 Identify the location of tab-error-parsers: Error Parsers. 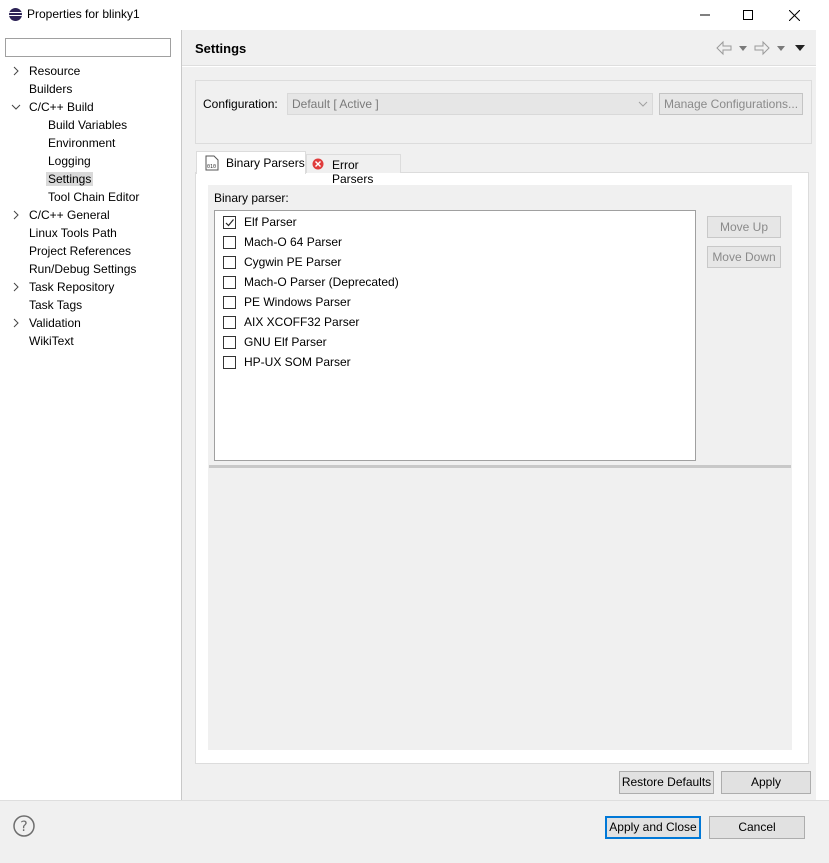
(353, 170).